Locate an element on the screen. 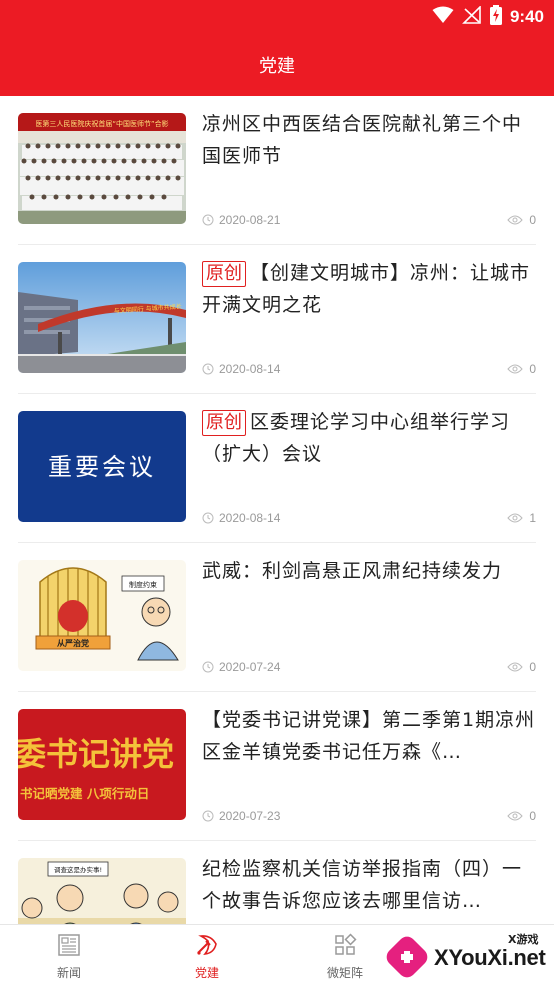 The image size is (554, 986). watermark: X游戏 XYouXi.net is located at coordinates (467, 956).